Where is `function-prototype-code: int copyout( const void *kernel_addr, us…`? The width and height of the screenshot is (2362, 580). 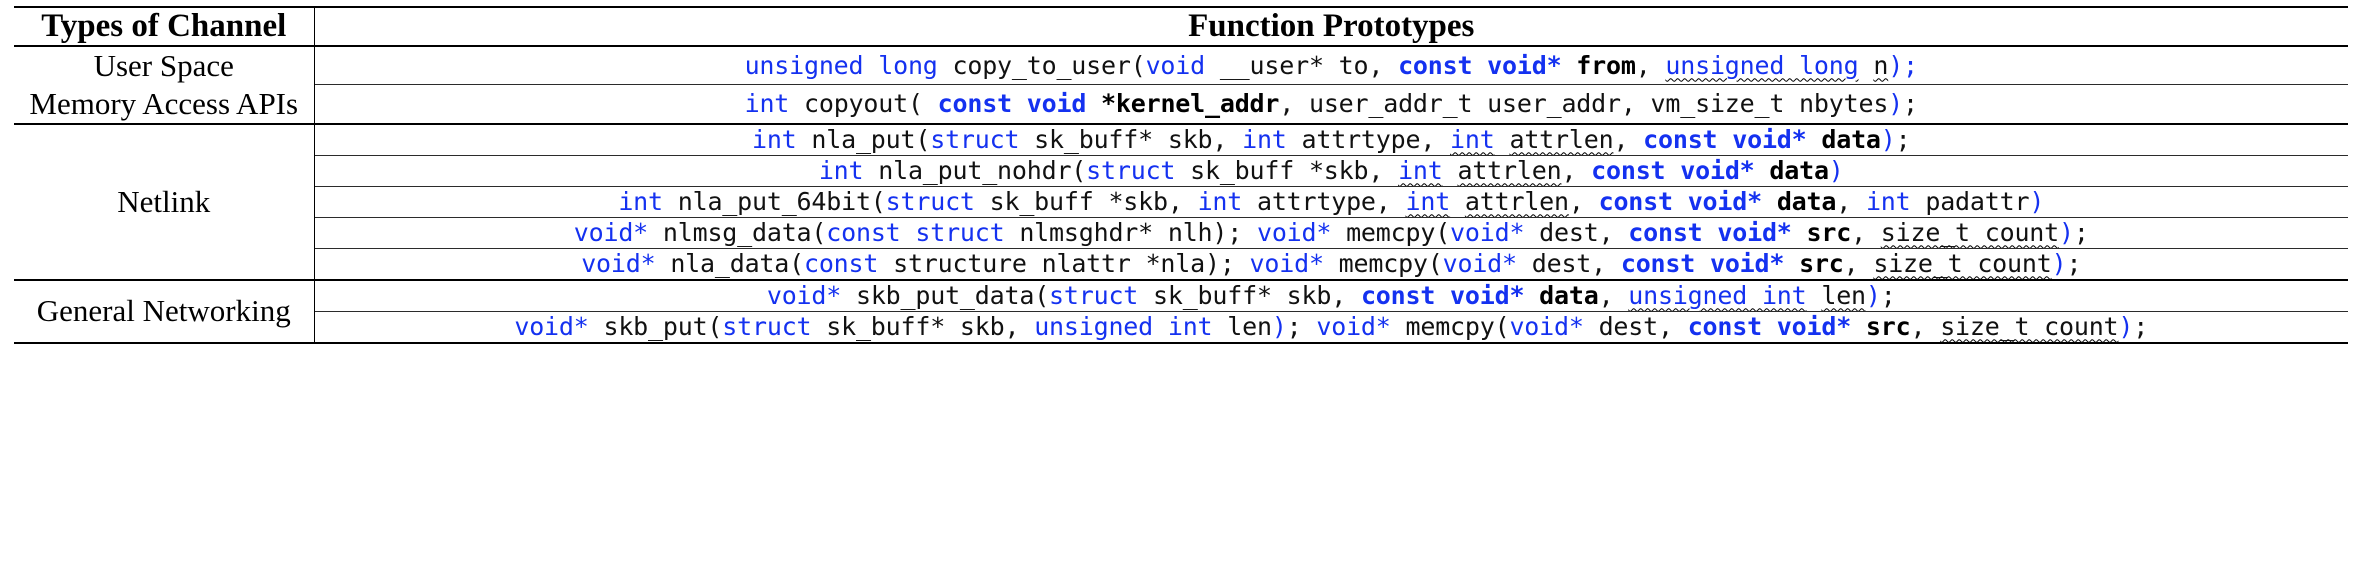 function-prototype-code: int copyout( const void *kernel_addr, us… is located at coordinates (1331, 104).